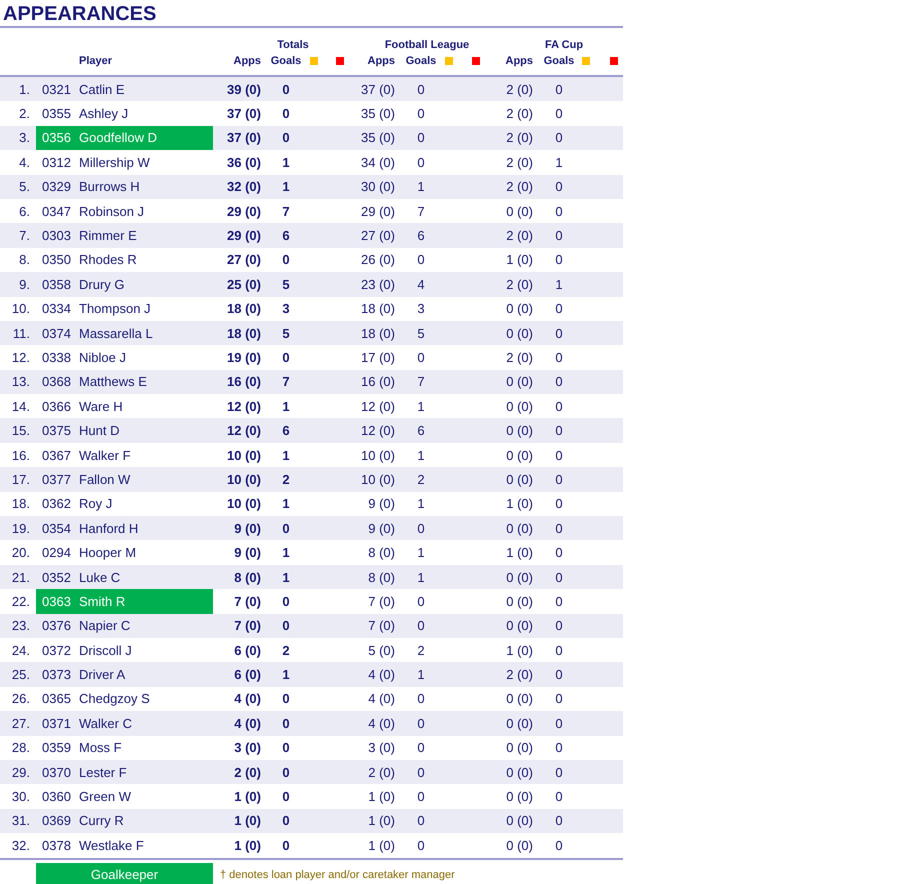 Image resolution: width=900 pixels, height=884 pixels. Describe the element at coordinates (101, 407) in the screenshot. I see `table-cell-text: Ware H` at that location.